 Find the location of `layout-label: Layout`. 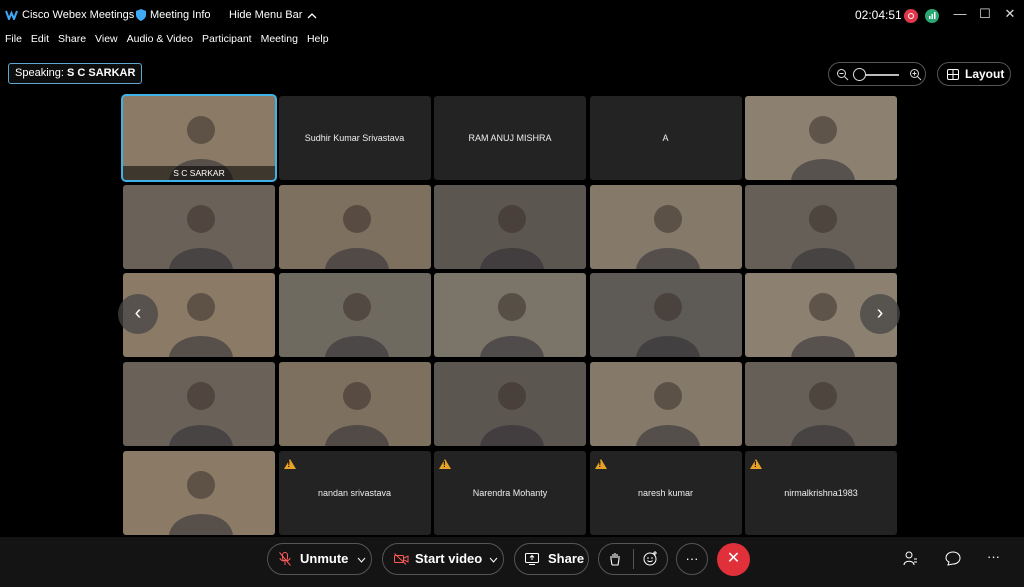

layout-label: Layout is located at coordinates (985, 74).